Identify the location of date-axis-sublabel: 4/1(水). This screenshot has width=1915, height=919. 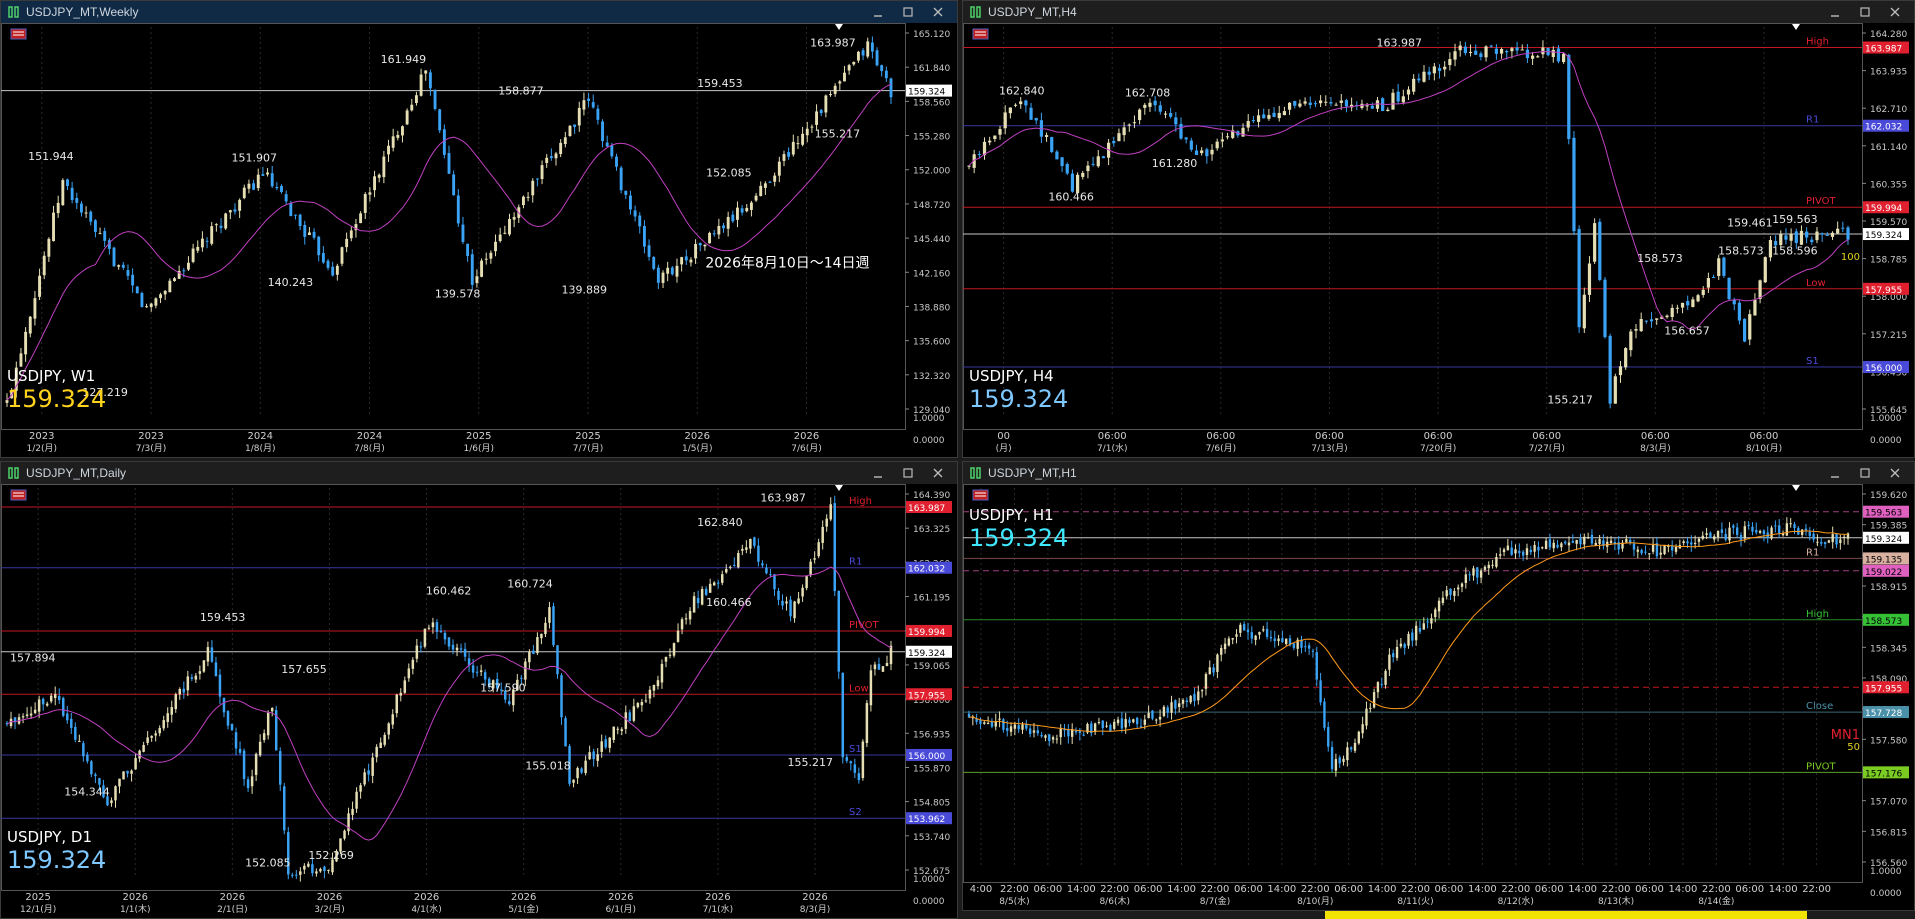
(426, 909).